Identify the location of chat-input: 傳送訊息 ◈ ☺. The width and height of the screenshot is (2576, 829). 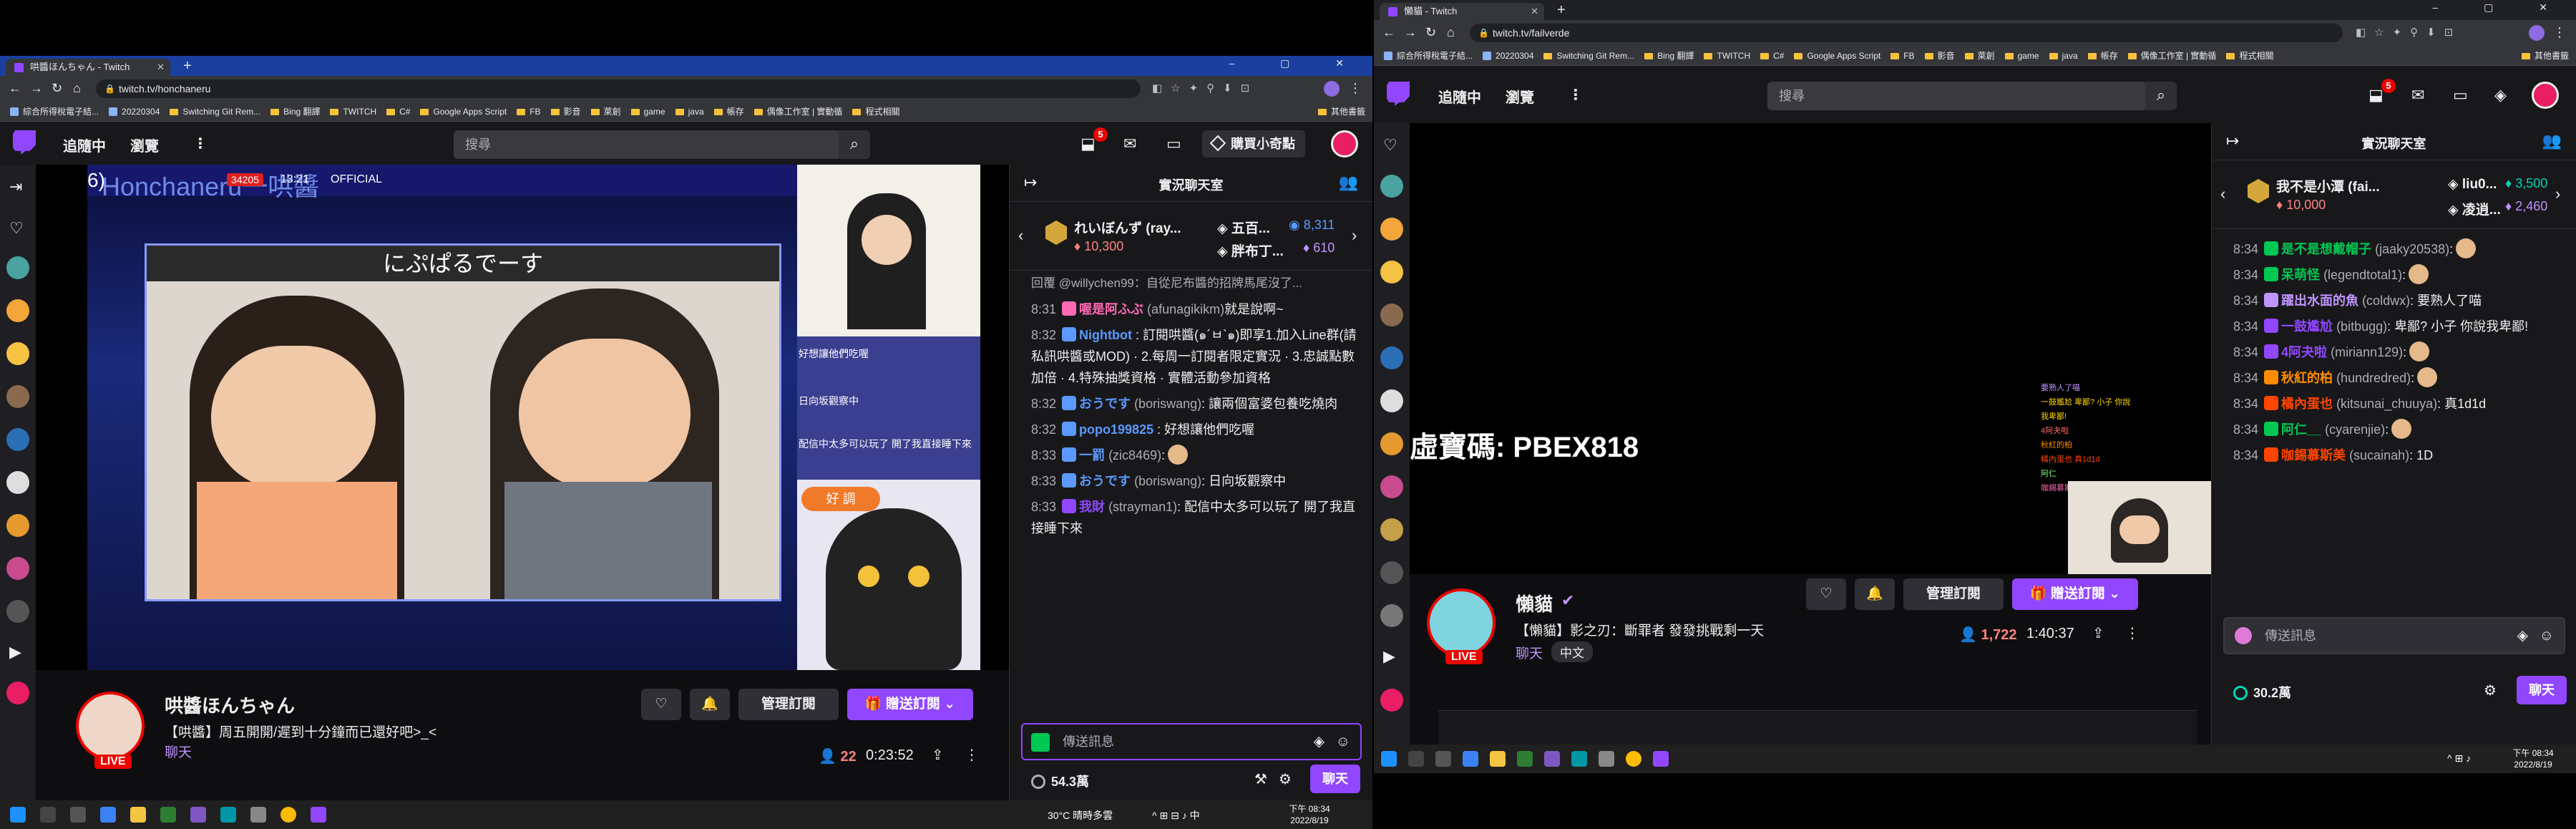
(2394, 635).